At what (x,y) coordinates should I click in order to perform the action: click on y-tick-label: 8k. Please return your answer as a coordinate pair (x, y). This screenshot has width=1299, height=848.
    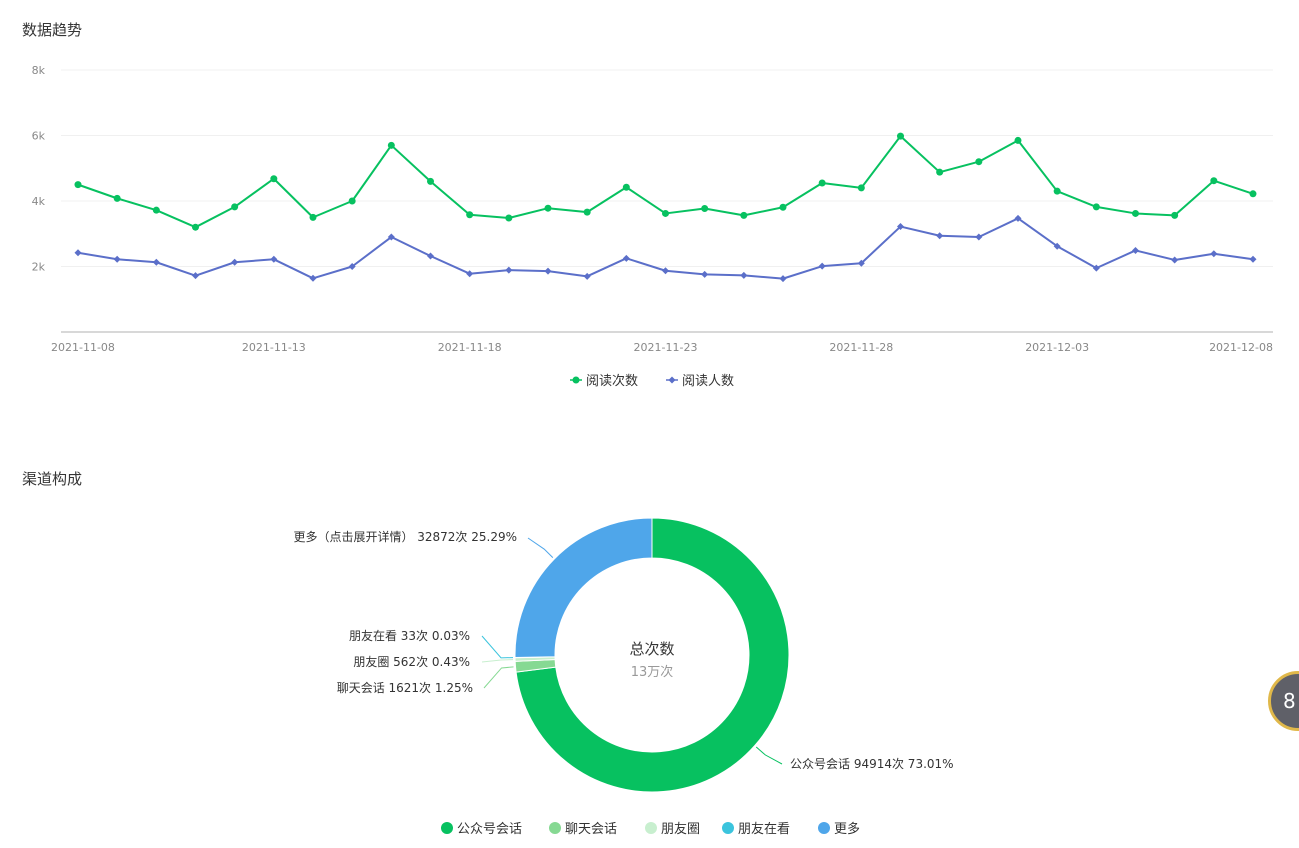
    Looking at the image, I should click on (39, 70).